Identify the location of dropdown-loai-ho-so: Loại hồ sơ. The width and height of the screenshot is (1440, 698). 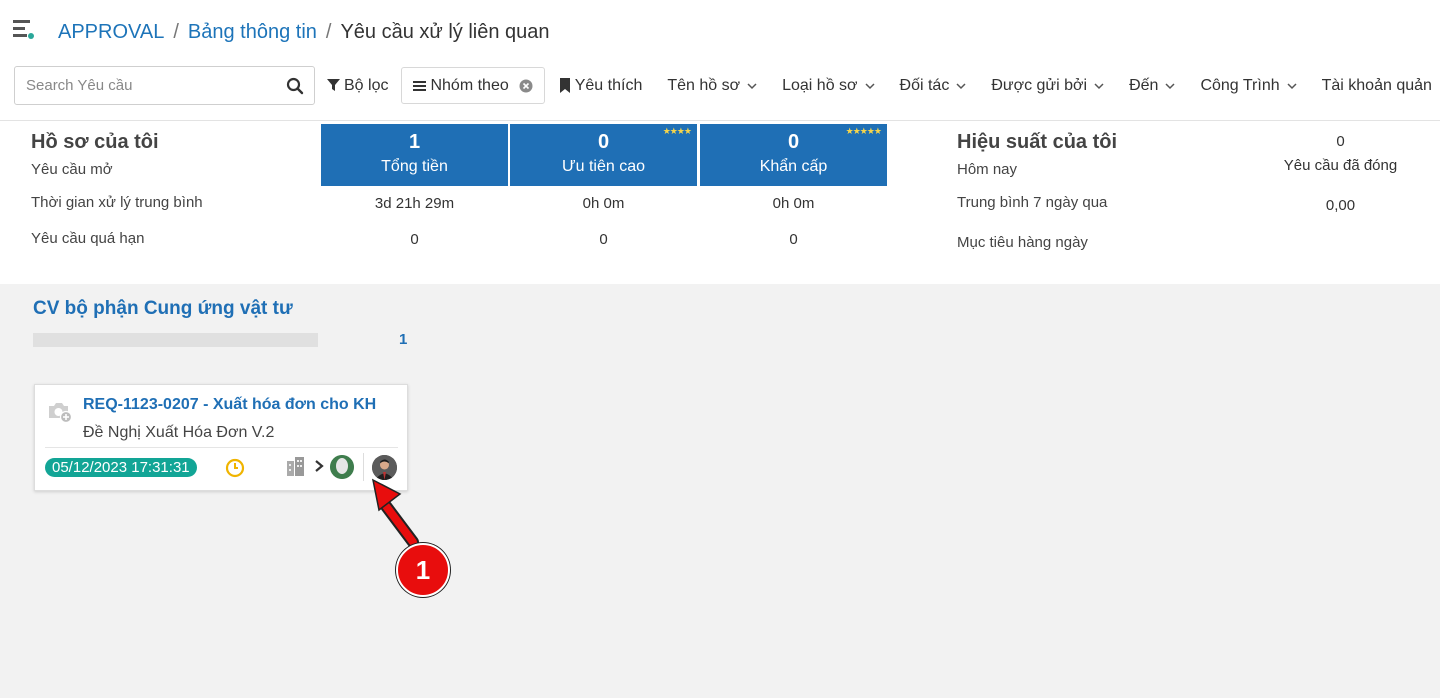
(828, 85).